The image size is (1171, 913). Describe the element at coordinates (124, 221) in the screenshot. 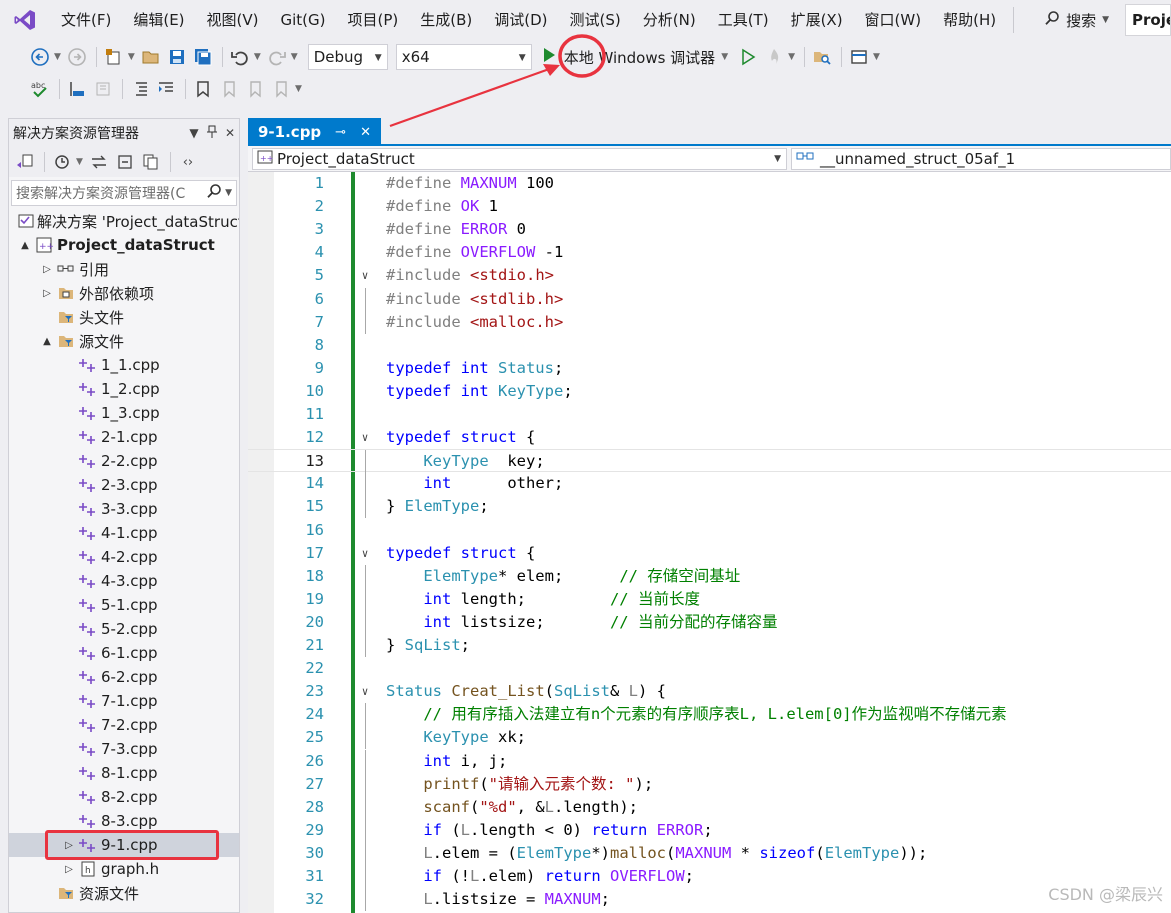

I see `tree-item: 解决方案 'Project_dataStruct'` at that location.